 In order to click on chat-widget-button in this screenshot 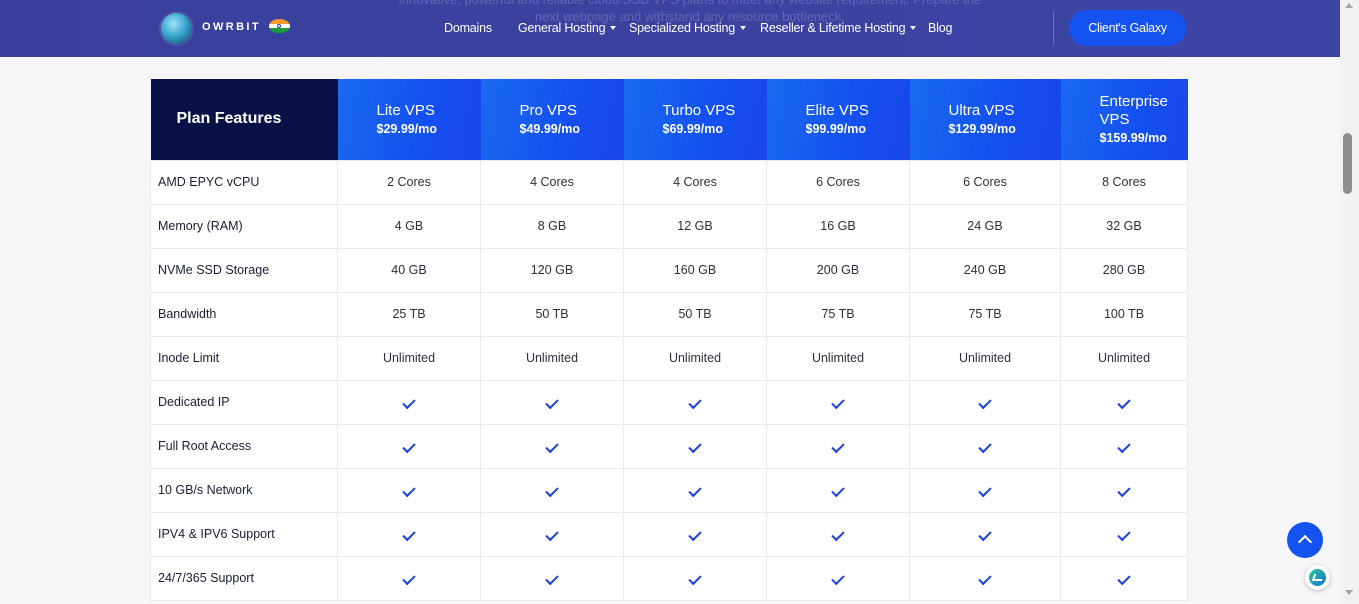, I will do `click(1317, 577)`.